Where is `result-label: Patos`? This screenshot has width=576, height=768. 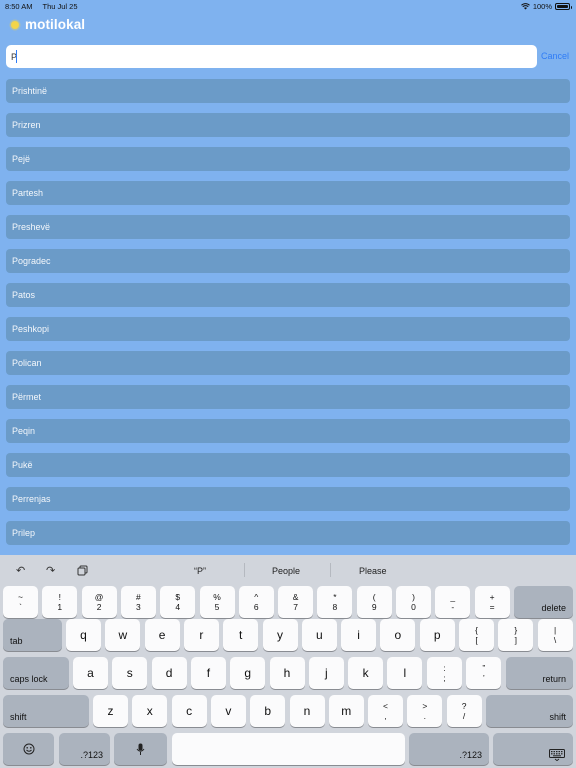 result-label: Patos is located at coordinates (24, 295).